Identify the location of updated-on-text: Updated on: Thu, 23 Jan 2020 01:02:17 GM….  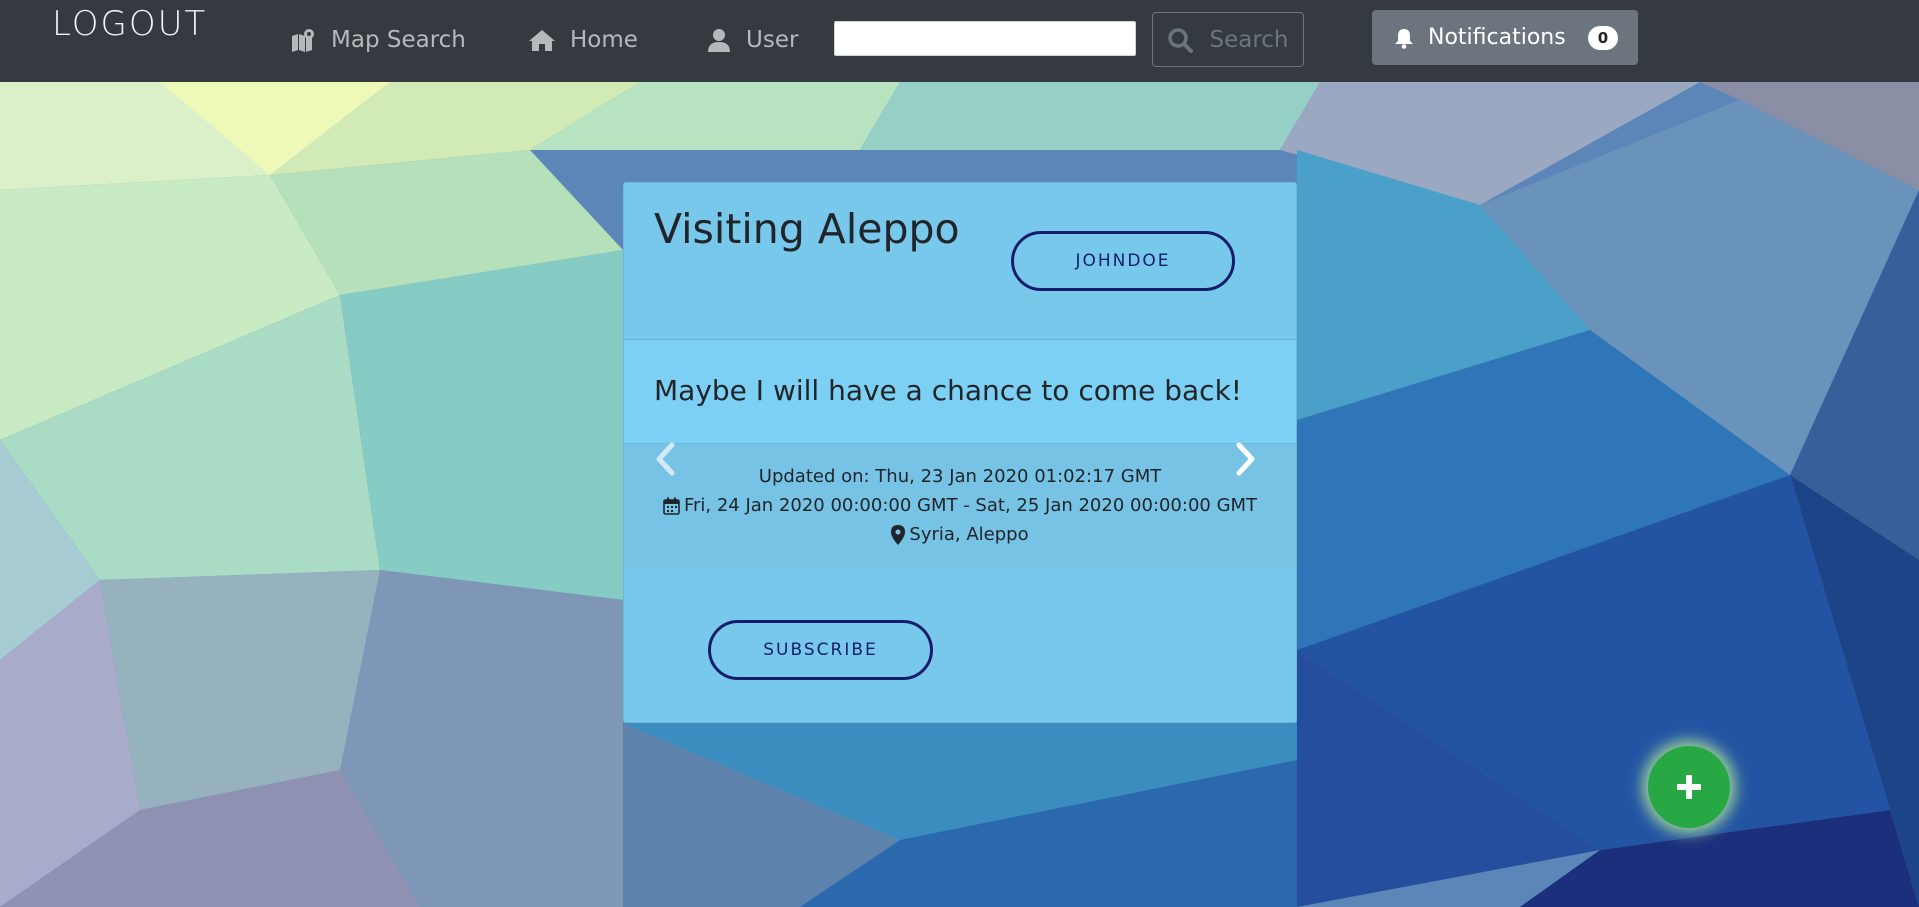
(960, 476).